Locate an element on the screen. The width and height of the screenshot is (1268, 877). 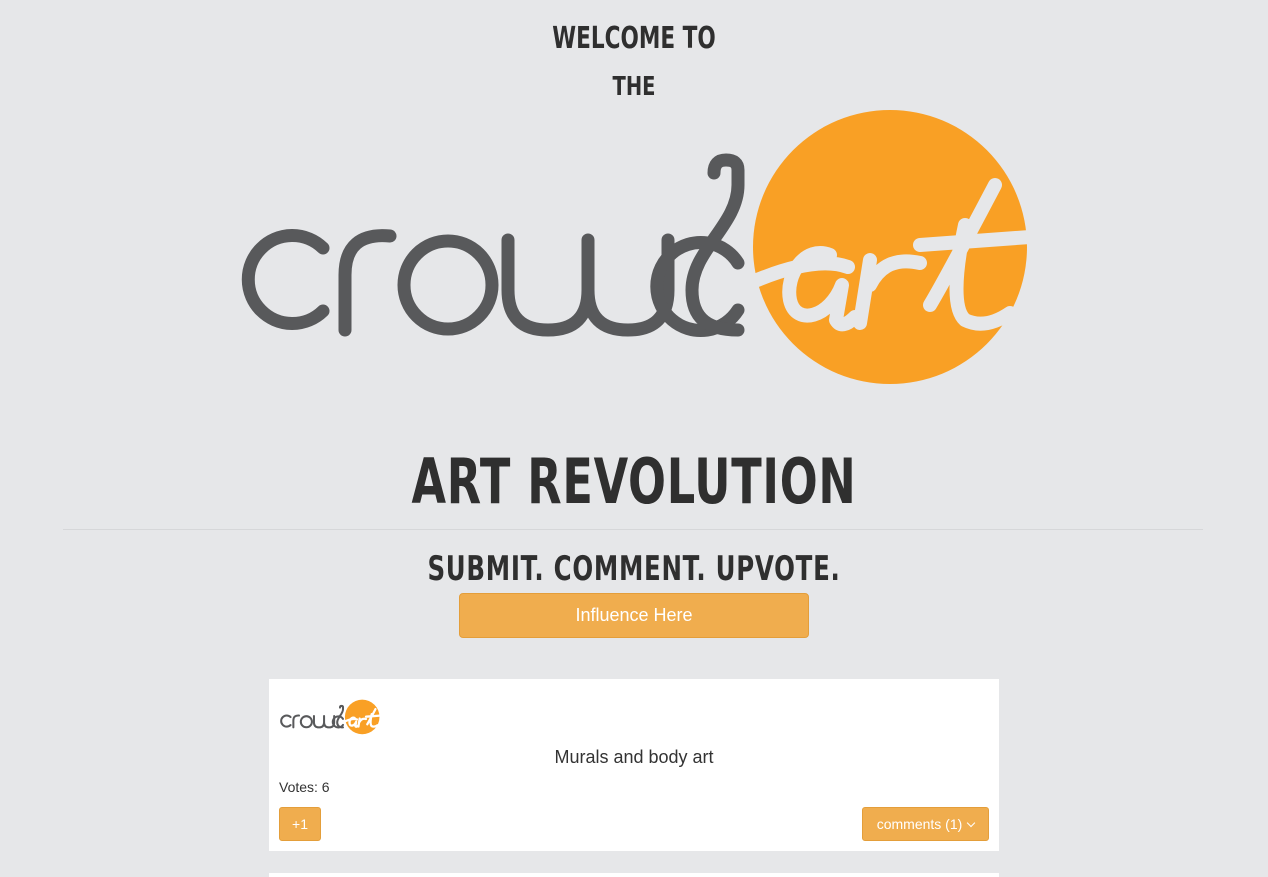
upvote-button: +1 is located at coordinates (300, 824).